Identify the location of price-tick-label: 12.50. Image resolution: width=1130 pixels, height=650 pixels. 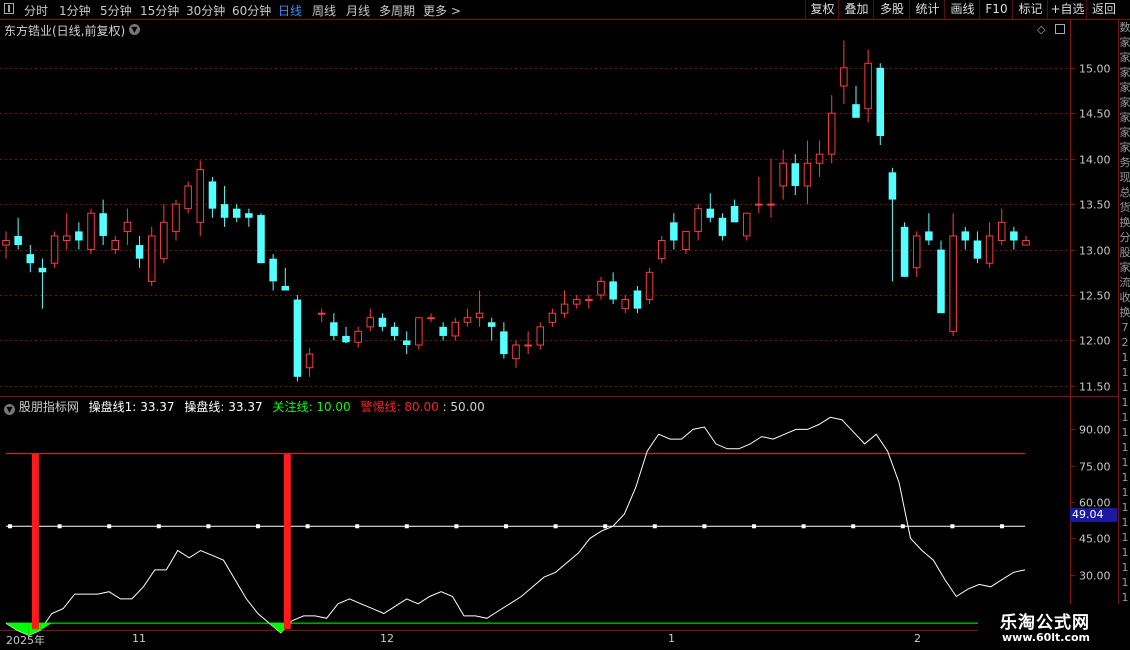
(1095, 296).